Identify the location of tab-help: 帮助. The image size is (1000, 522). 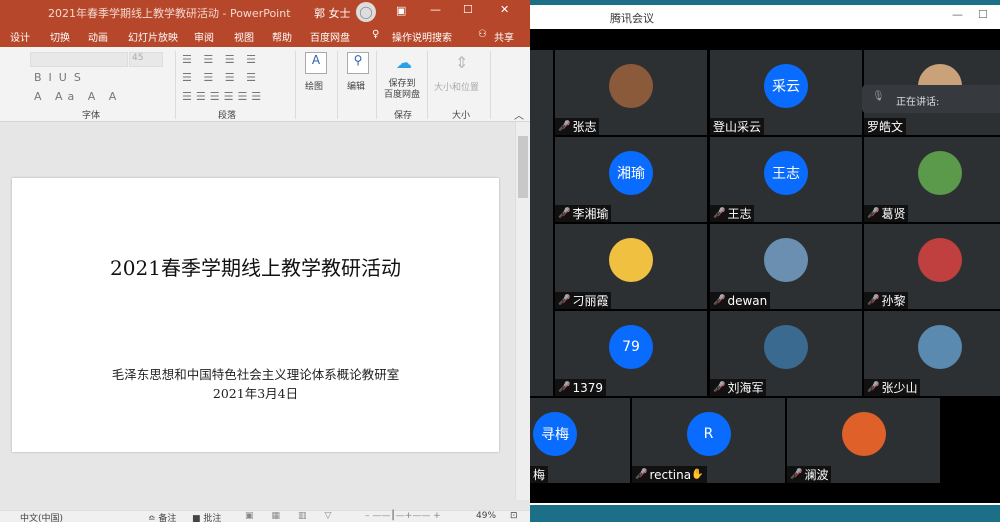
(282, 36).